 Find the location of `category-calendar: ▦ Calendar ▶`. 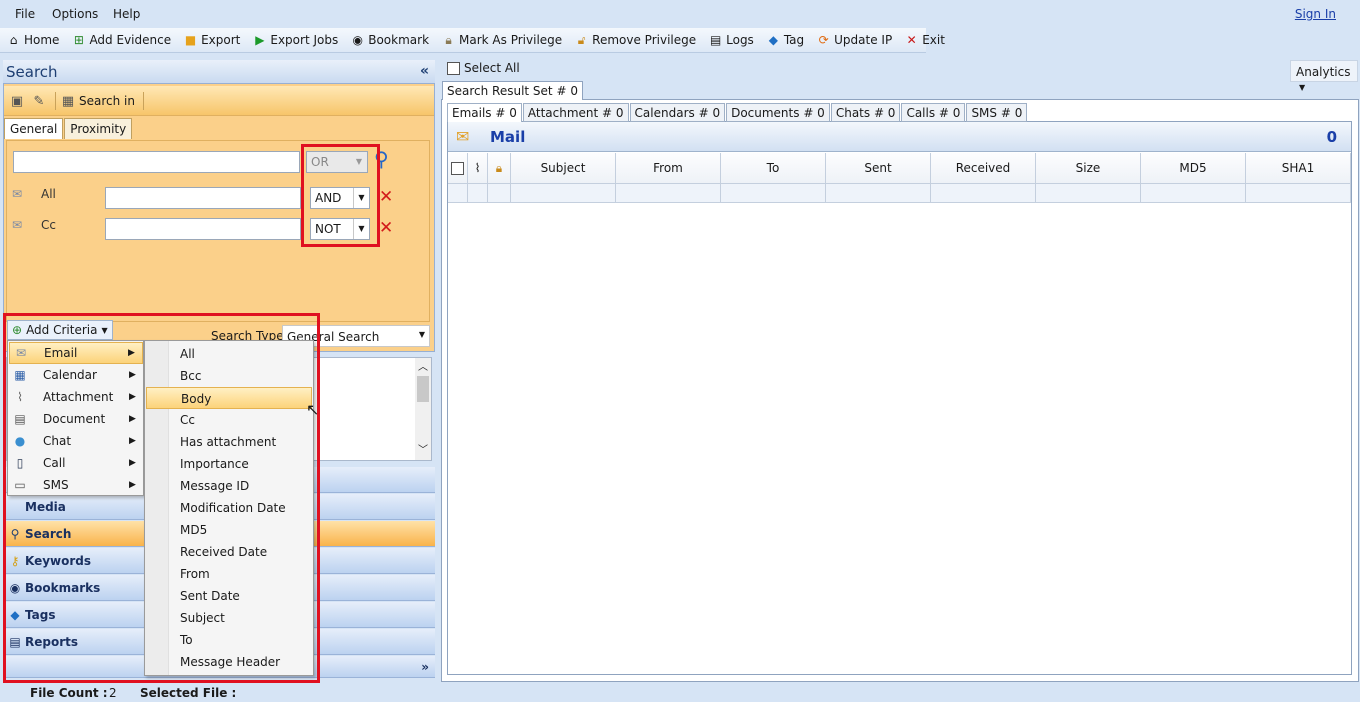

category-calendar: ▦ Calendar ▶ is located at coordinates (76, 375).